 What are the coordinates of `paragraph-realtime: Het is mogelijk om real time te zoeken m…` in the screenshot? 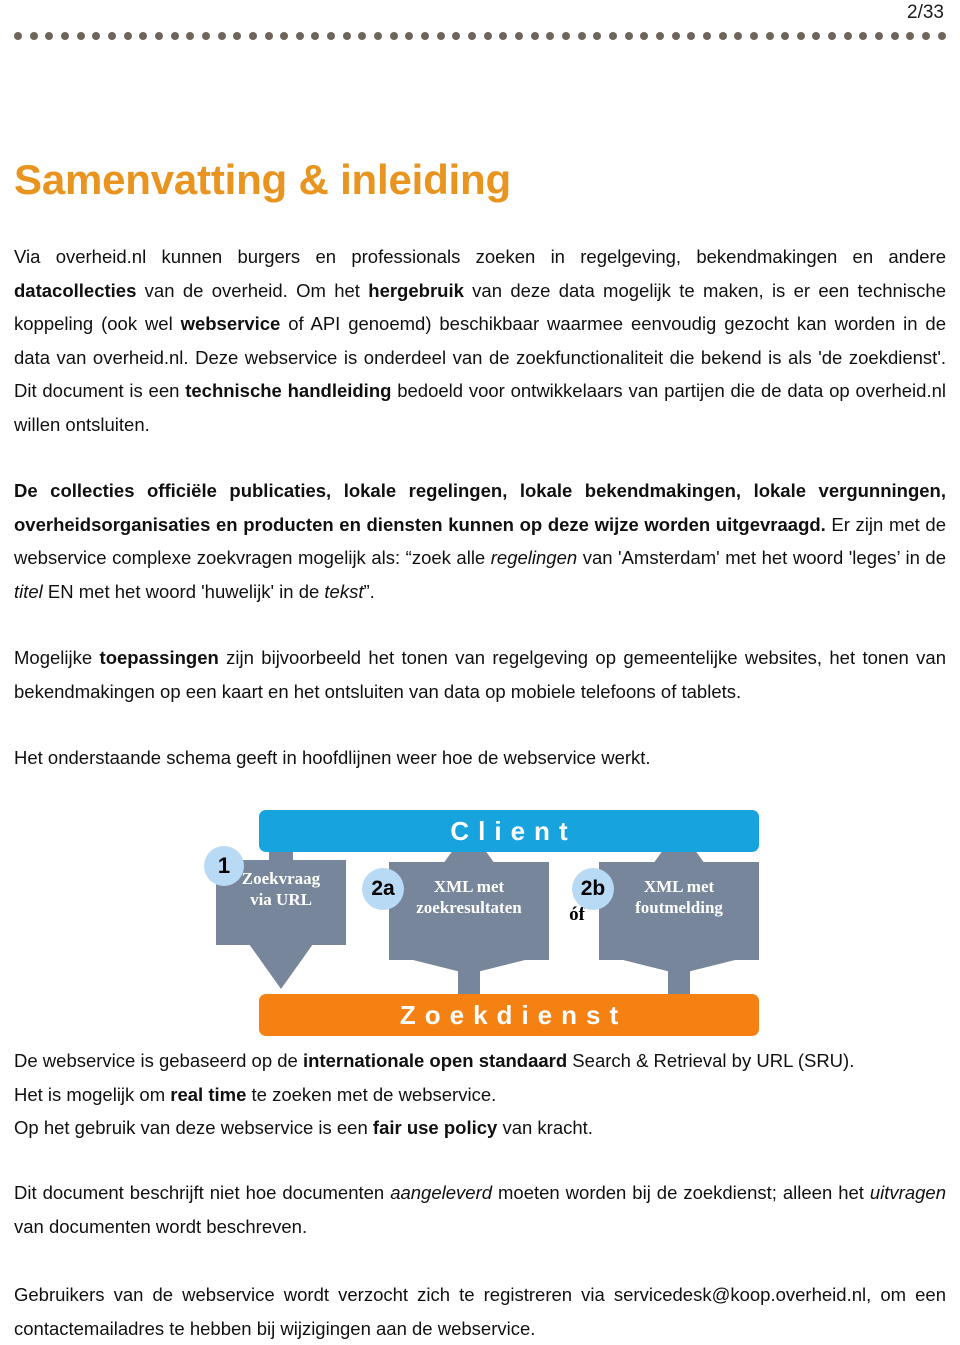 It's located at (480, 1095).